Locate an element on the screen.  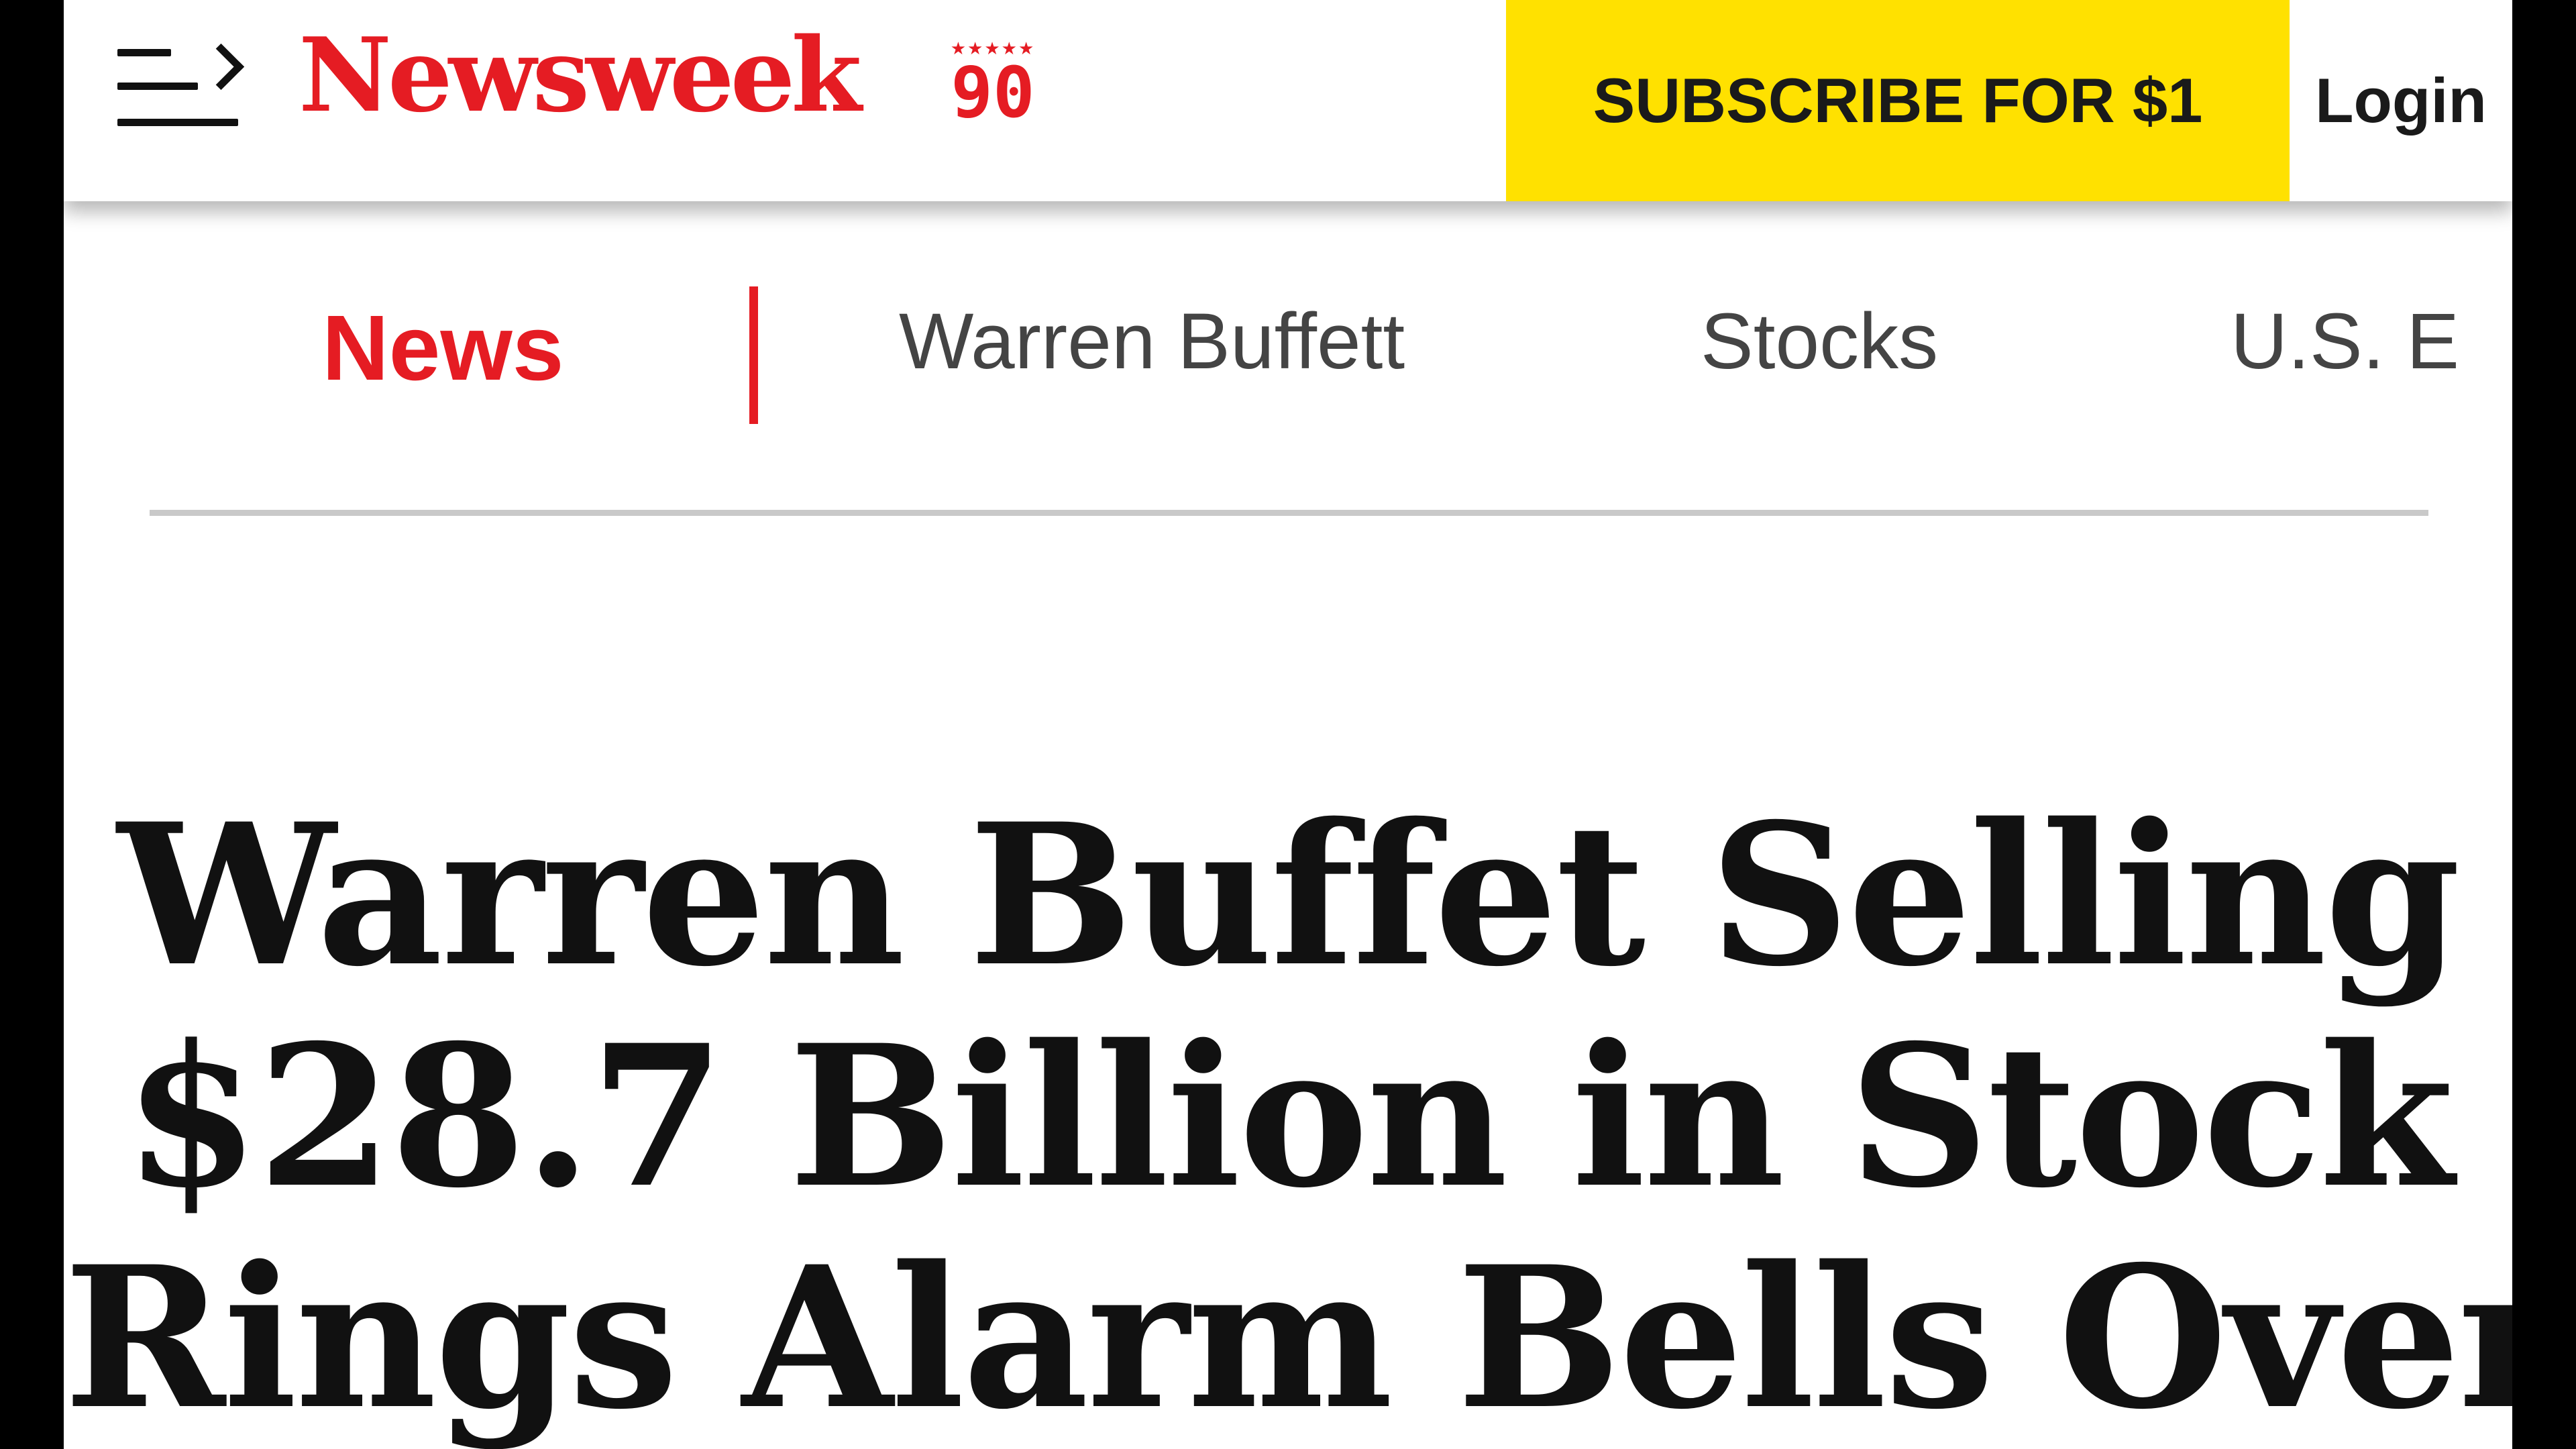
menu-icon is located at coordinates (182, 87).